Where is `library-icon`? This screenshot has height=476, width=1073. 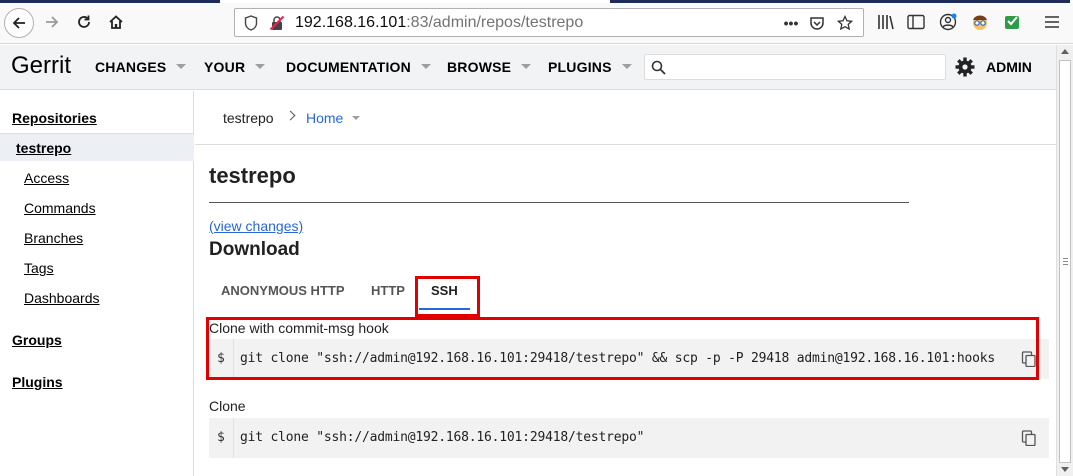 library-icon is located at coordinates (886, 22).